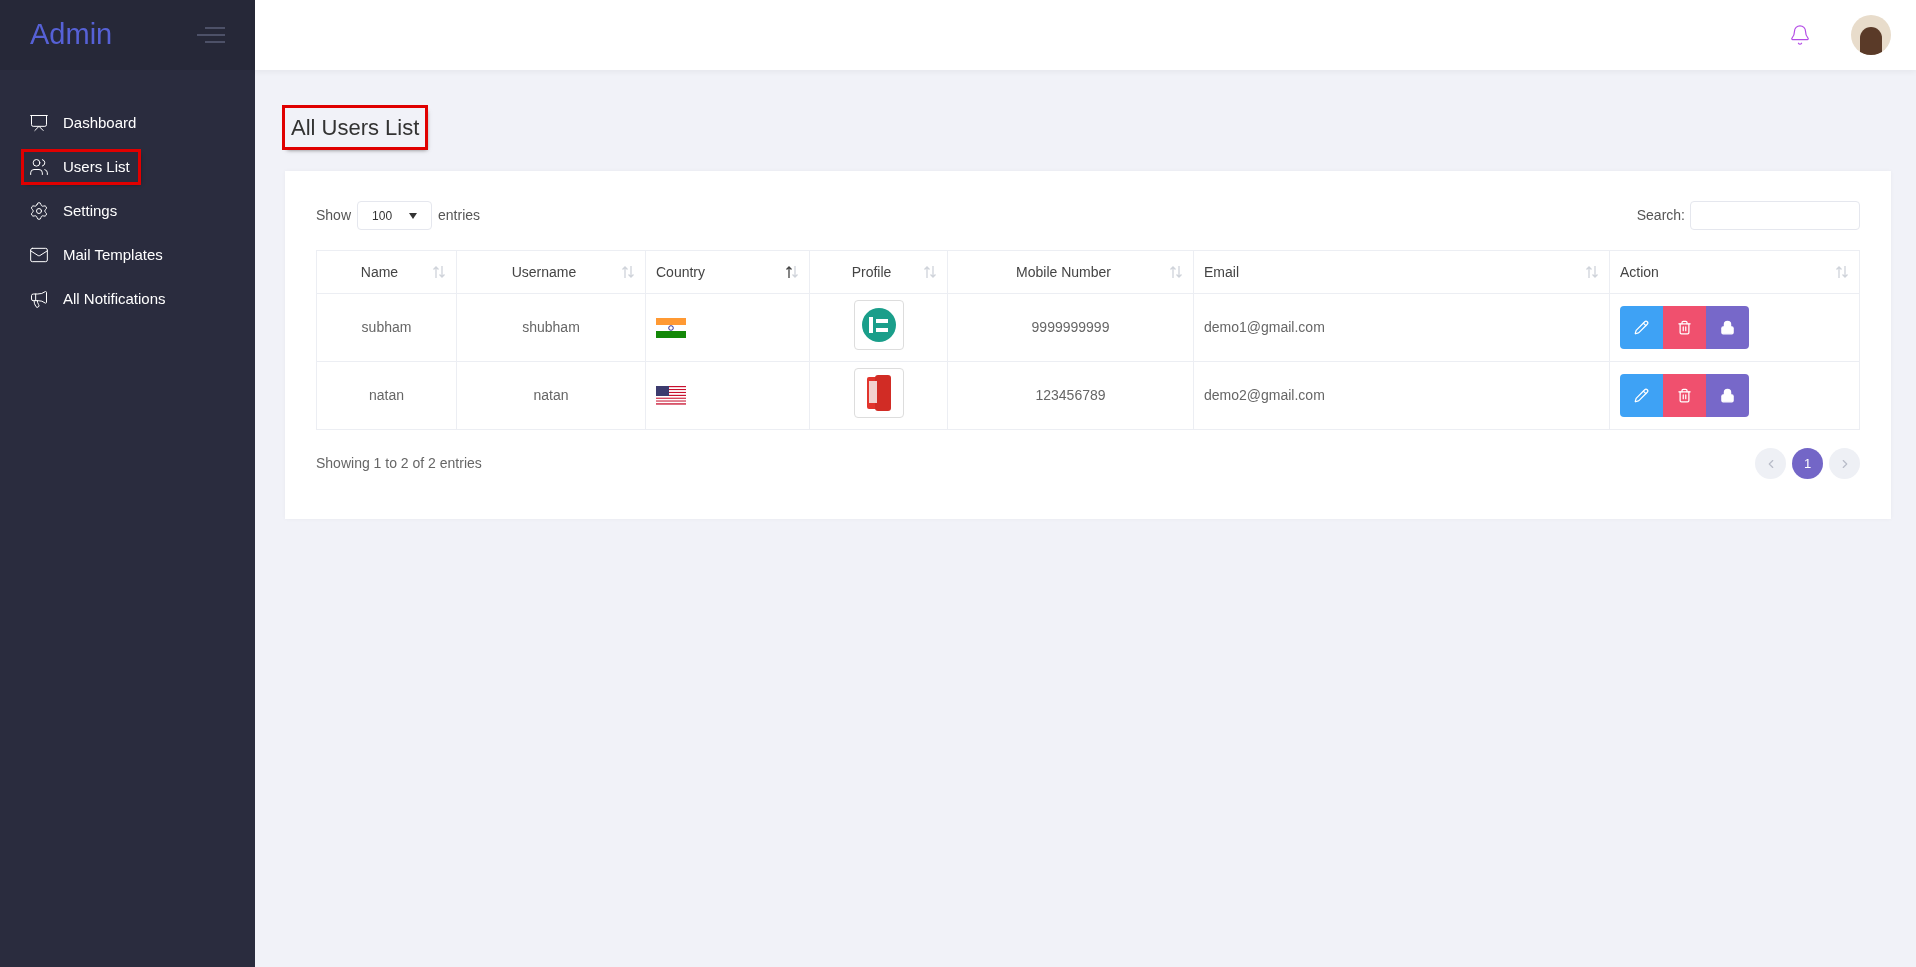 This screenshot has height=967, width=1916. What do you see at coordinates (1070, 327) in the screenshot?
I see `table-cell: 9999999999` at bounding box center [1070, 327].